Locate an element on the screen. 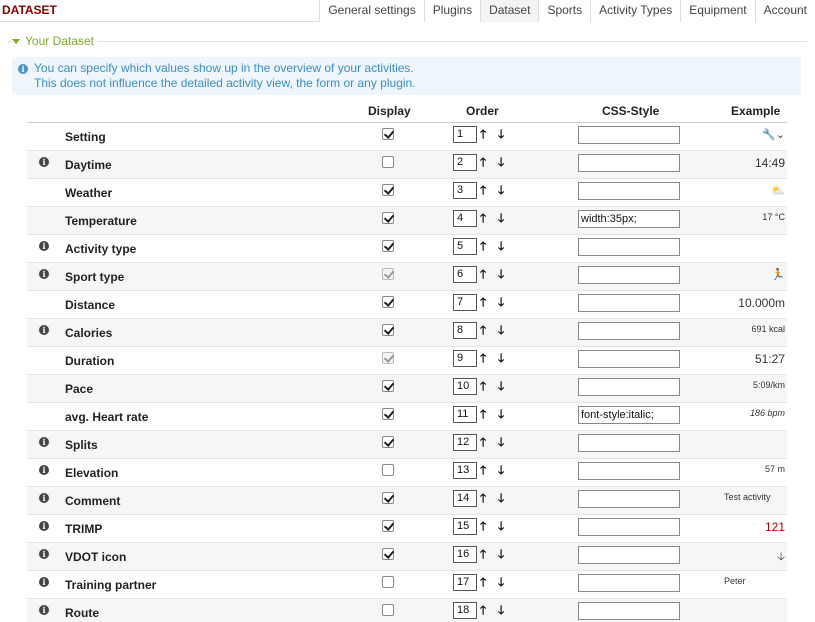 This screenshot has width=815, height=622. tab-equipment: Equipment is located at coordinates (717, 11).